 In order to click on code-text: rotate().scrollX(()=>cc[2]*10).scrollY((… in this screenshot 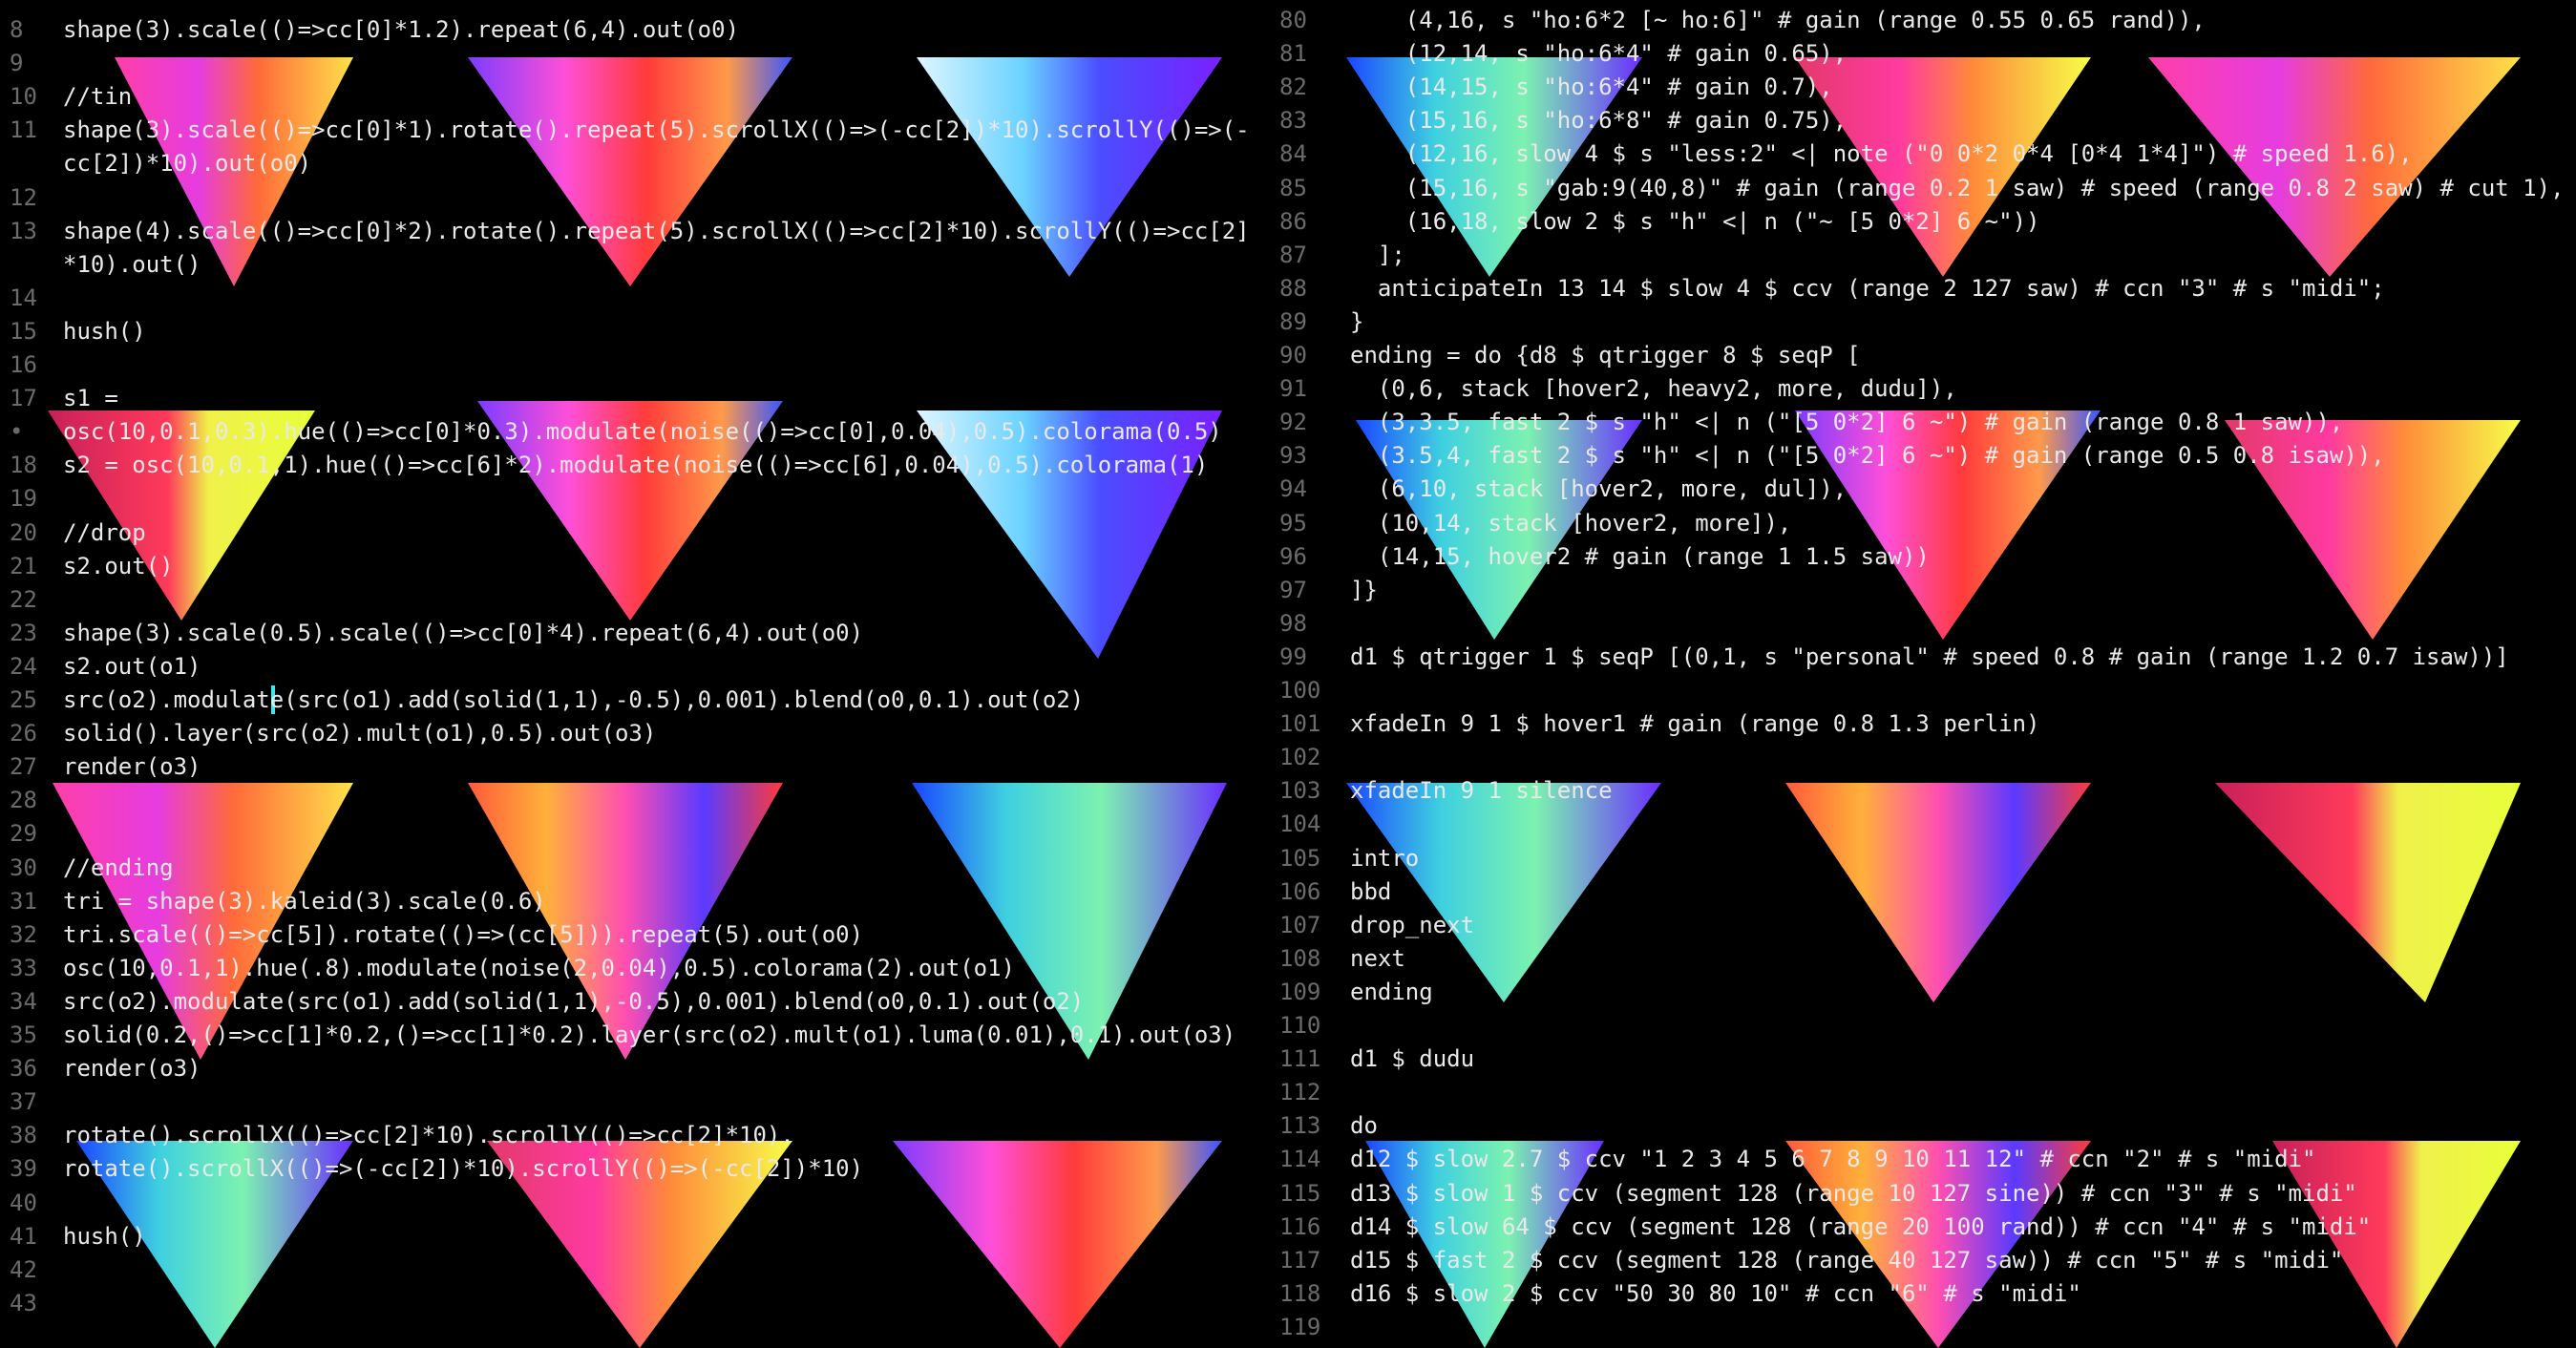, I will do `click(428, 1135)`.